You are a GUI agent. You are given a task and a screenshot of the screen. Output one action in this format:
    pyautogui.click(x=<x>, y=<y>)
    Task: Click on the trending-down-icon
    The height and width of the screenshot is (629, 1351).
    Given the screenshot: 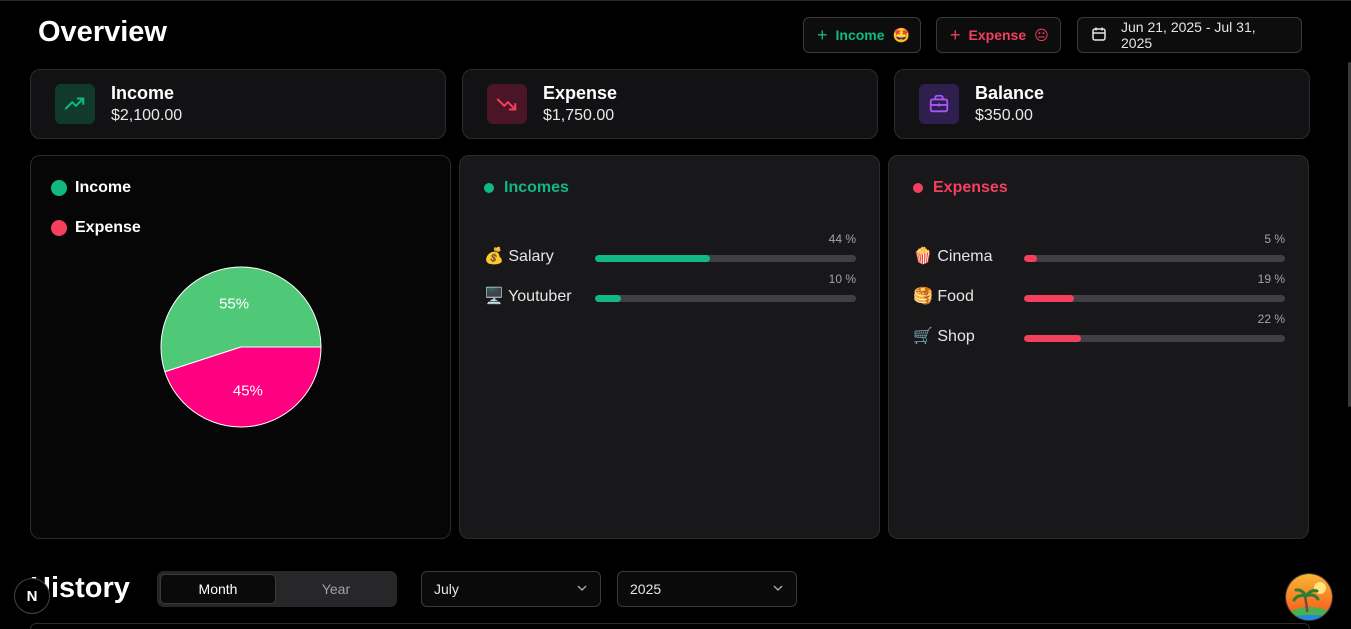 What is the action you would take?
    pyautogui.click(x=507, y=104)
    